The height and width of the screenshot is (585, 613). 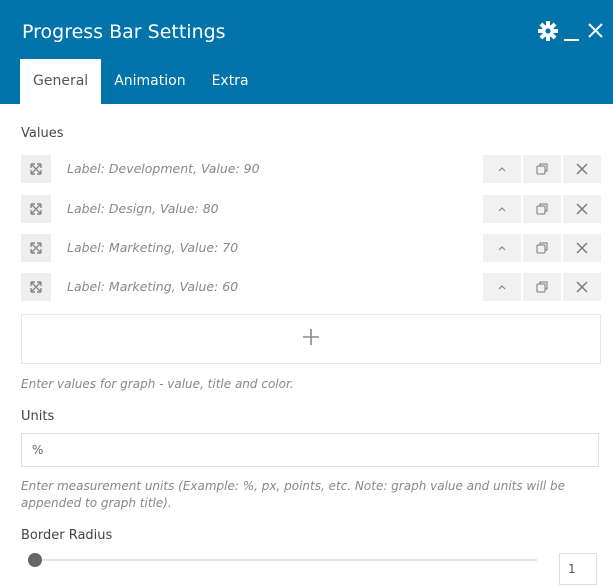 I want to click on minimize-icon, so click(x=572, y=31).